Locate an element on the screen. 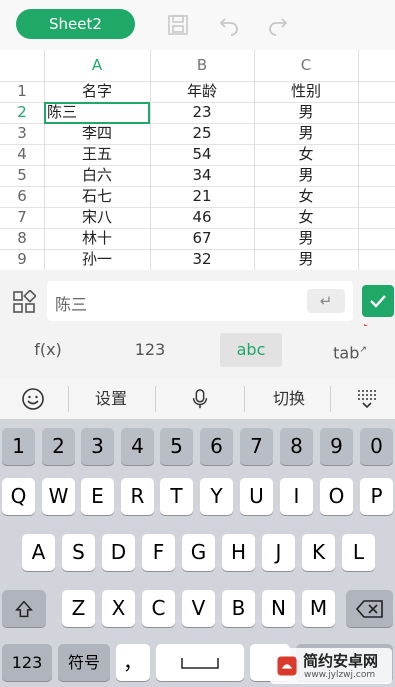 Image resolution: width=395 pixels, height=687 pixels. redo-icon is located at coordinates (278, 25).